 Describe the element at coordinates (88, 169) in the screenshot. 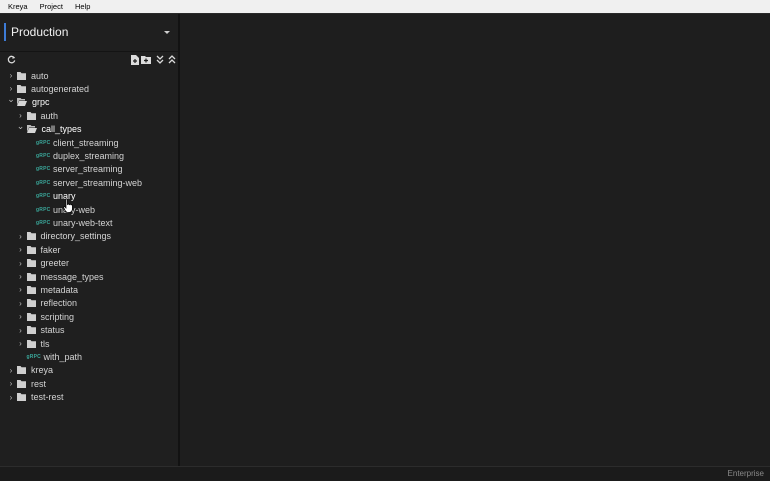

I see `tree-item-label: server_streaming` at that location.